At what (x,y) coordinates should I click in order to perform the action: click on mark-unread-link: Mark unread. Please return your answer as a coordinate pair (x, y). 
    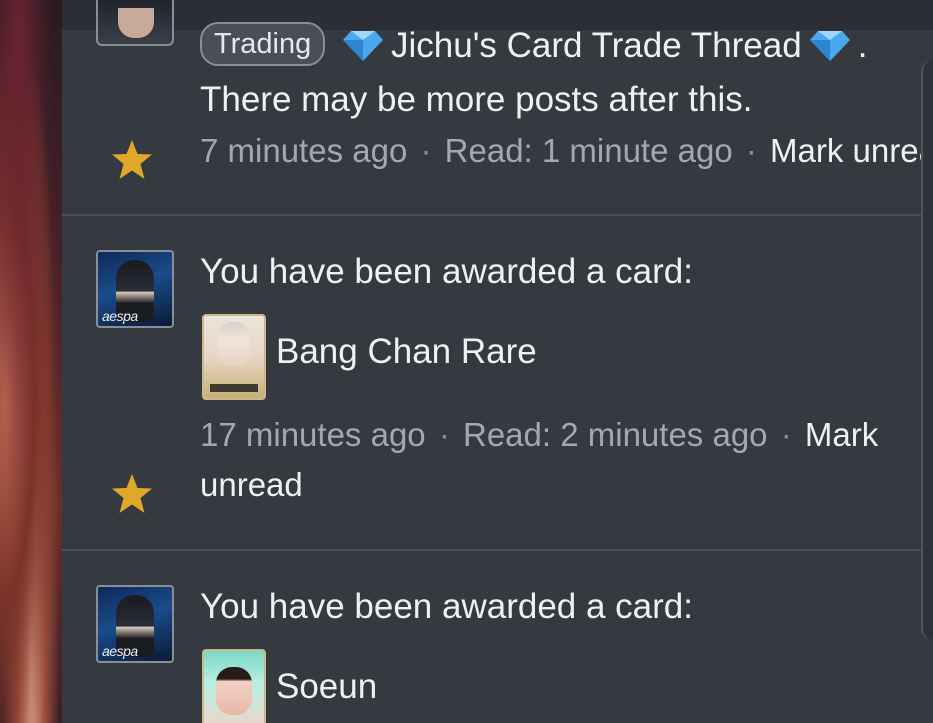
    Looking at the image, I should click on (851, 150).